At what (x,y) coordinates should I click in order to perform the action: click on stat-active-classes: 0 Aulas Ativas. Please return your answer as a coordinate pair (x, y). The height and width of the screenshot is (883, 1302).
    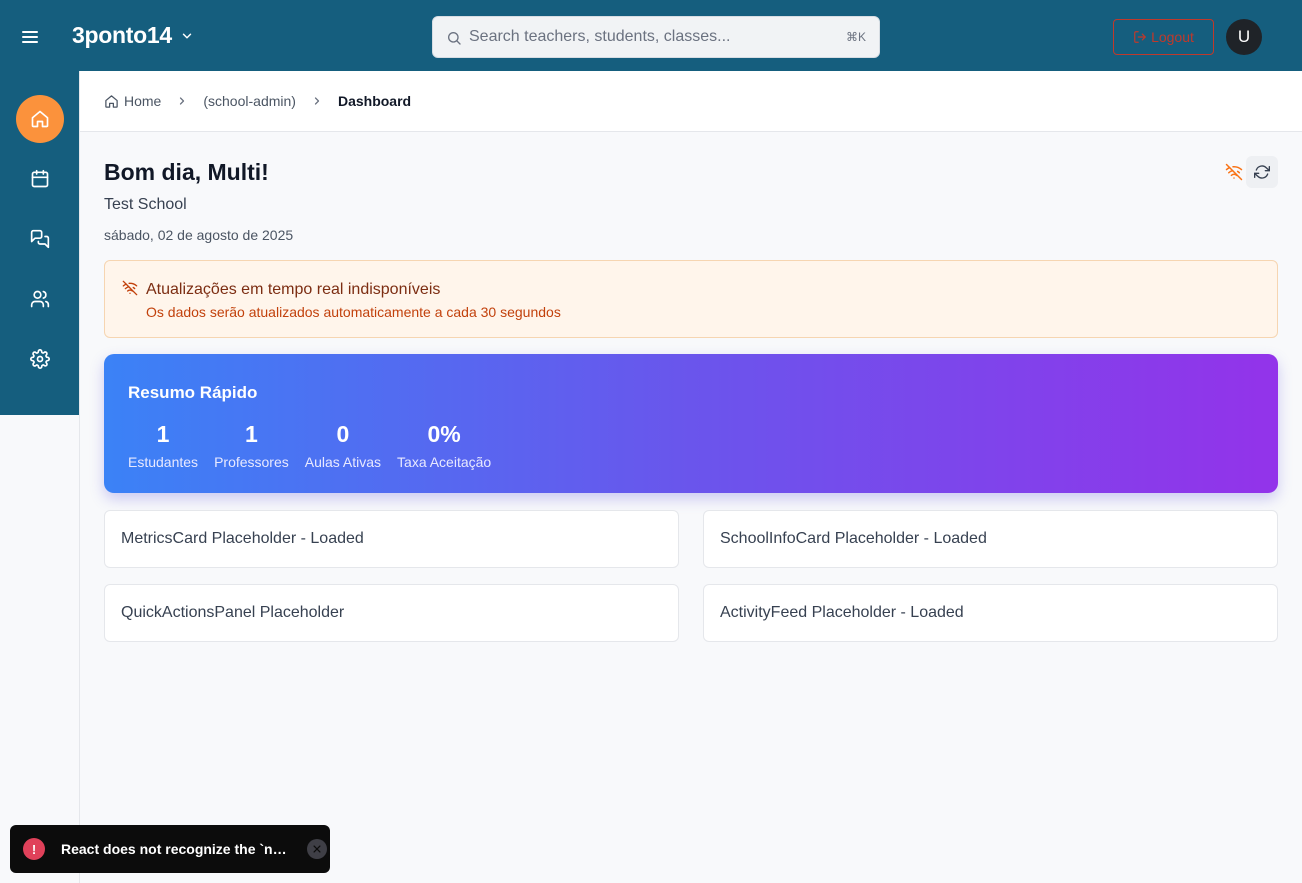
    Looking at the image, I should click on (343, 445).